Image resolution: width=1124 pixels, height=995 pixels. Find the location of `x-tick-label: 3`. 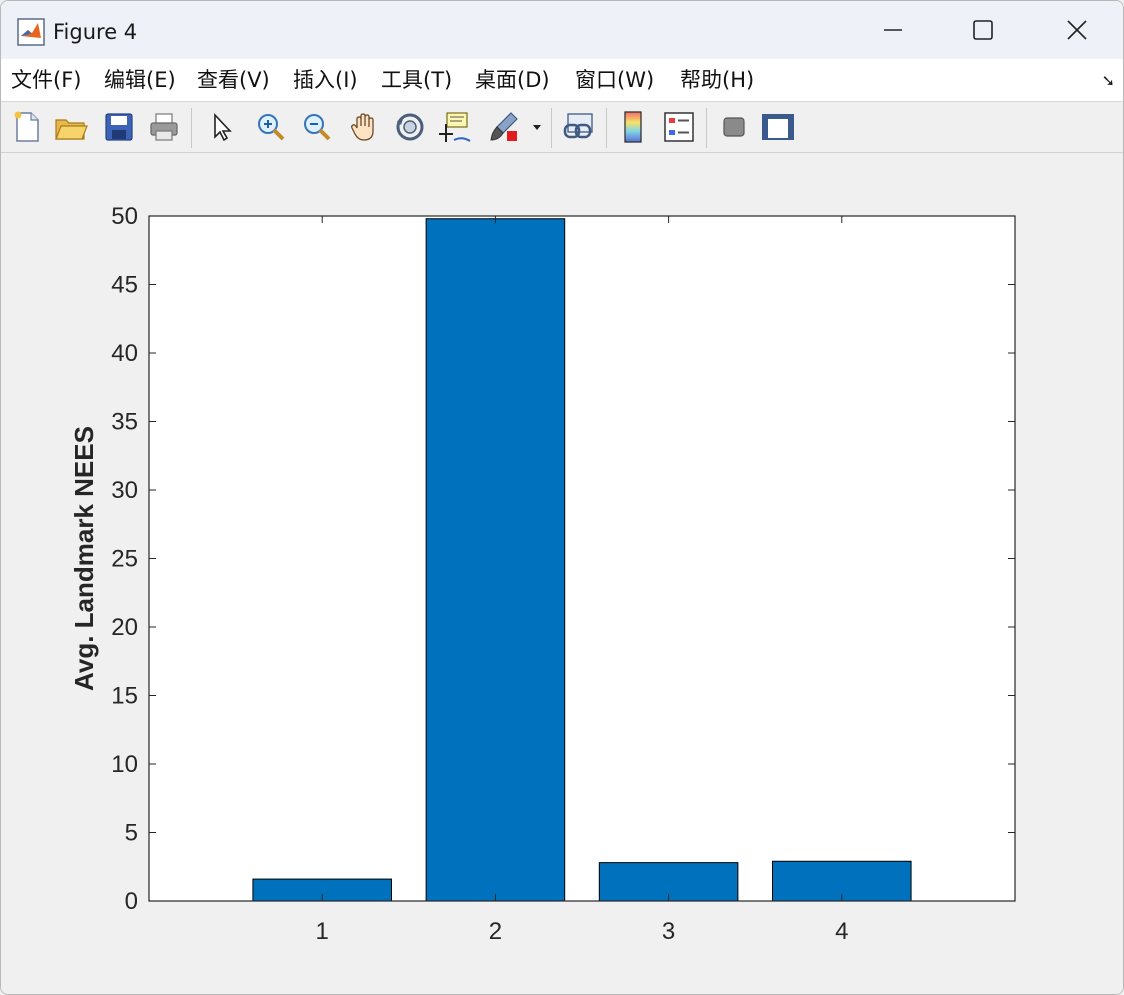

x-tick-label: 3 is located at coordinates (668, 931).